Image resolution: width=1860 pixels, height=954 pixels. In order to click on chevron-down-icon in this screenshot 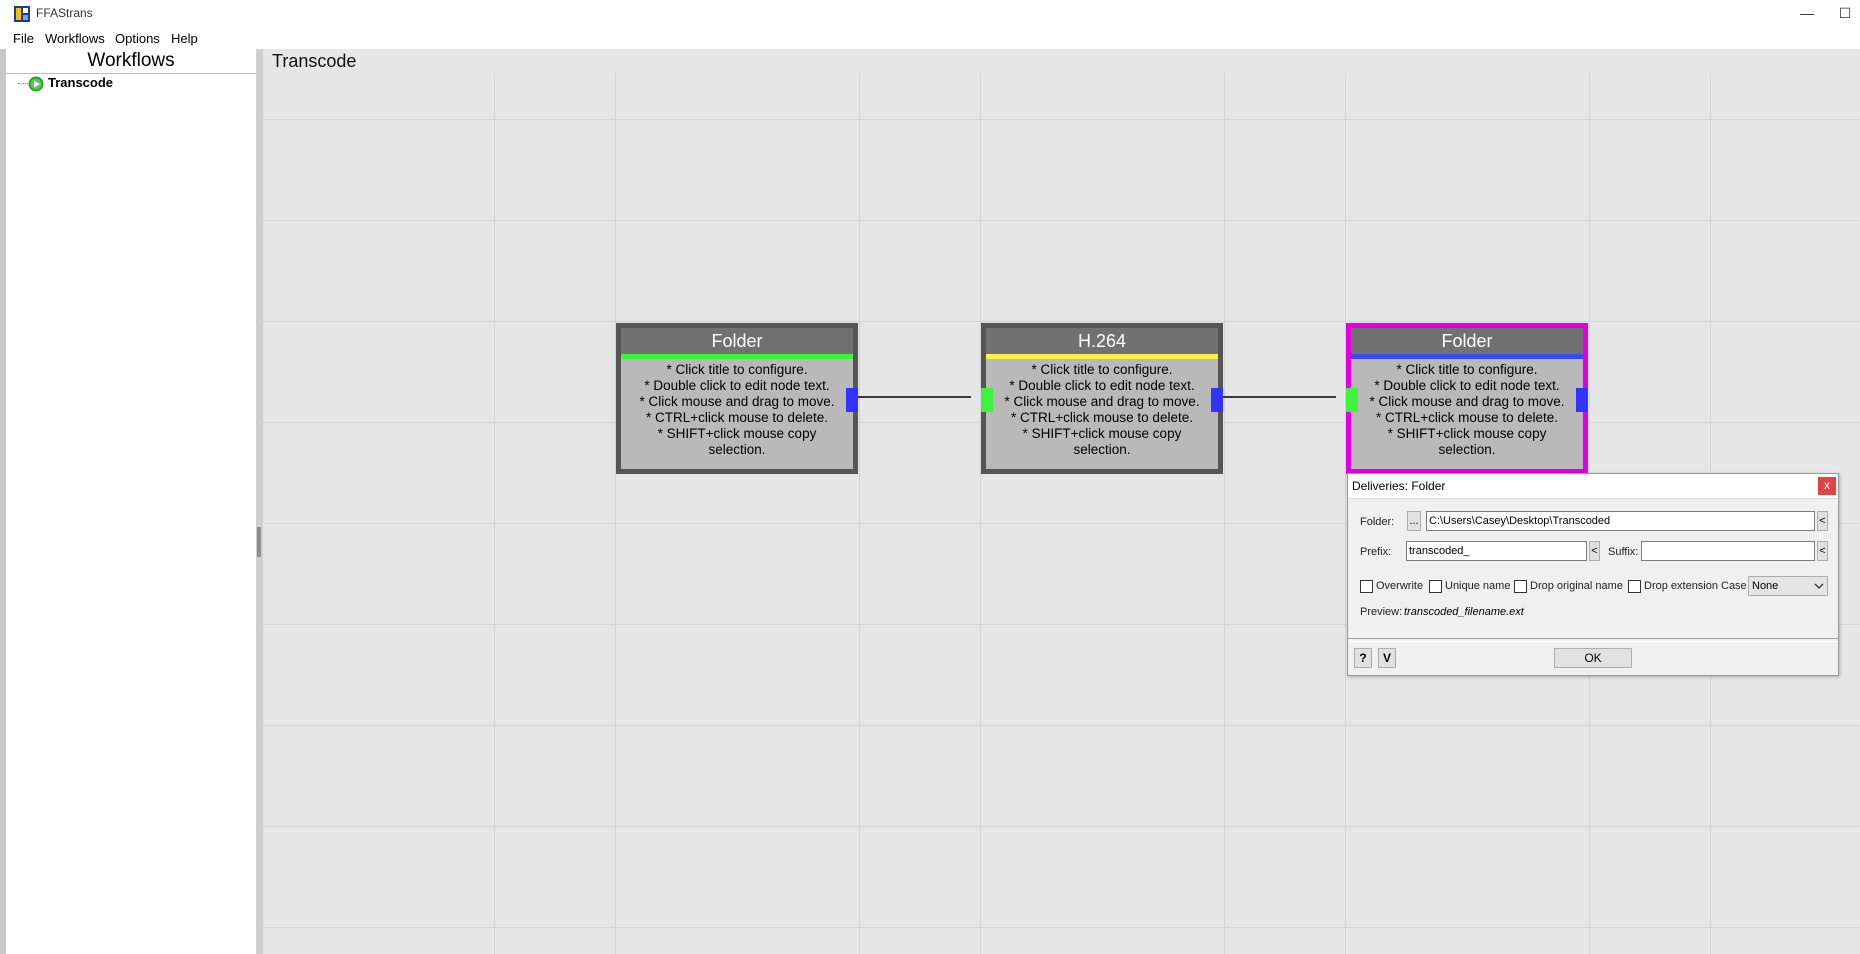, I will do `click(1819, 586)`.